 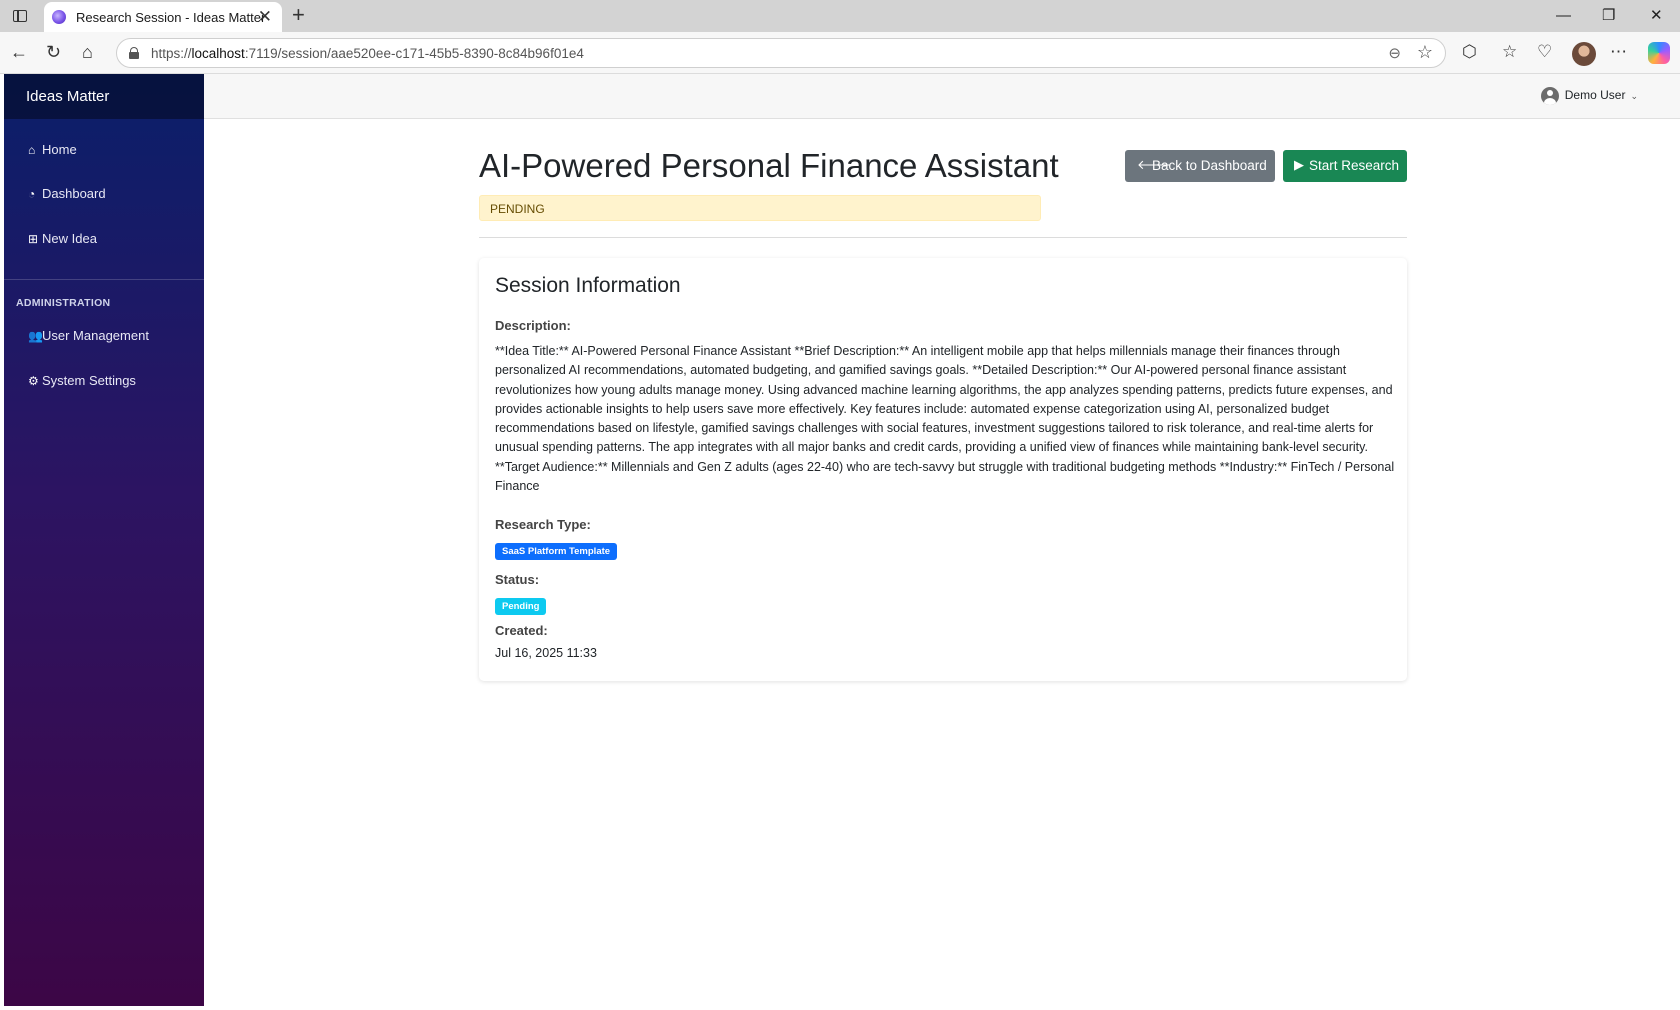 What do you see at coordinates (1618, 52) in the screenshot?
I see `more-options-icon: ⋯` at bounding box center [1618, 52].